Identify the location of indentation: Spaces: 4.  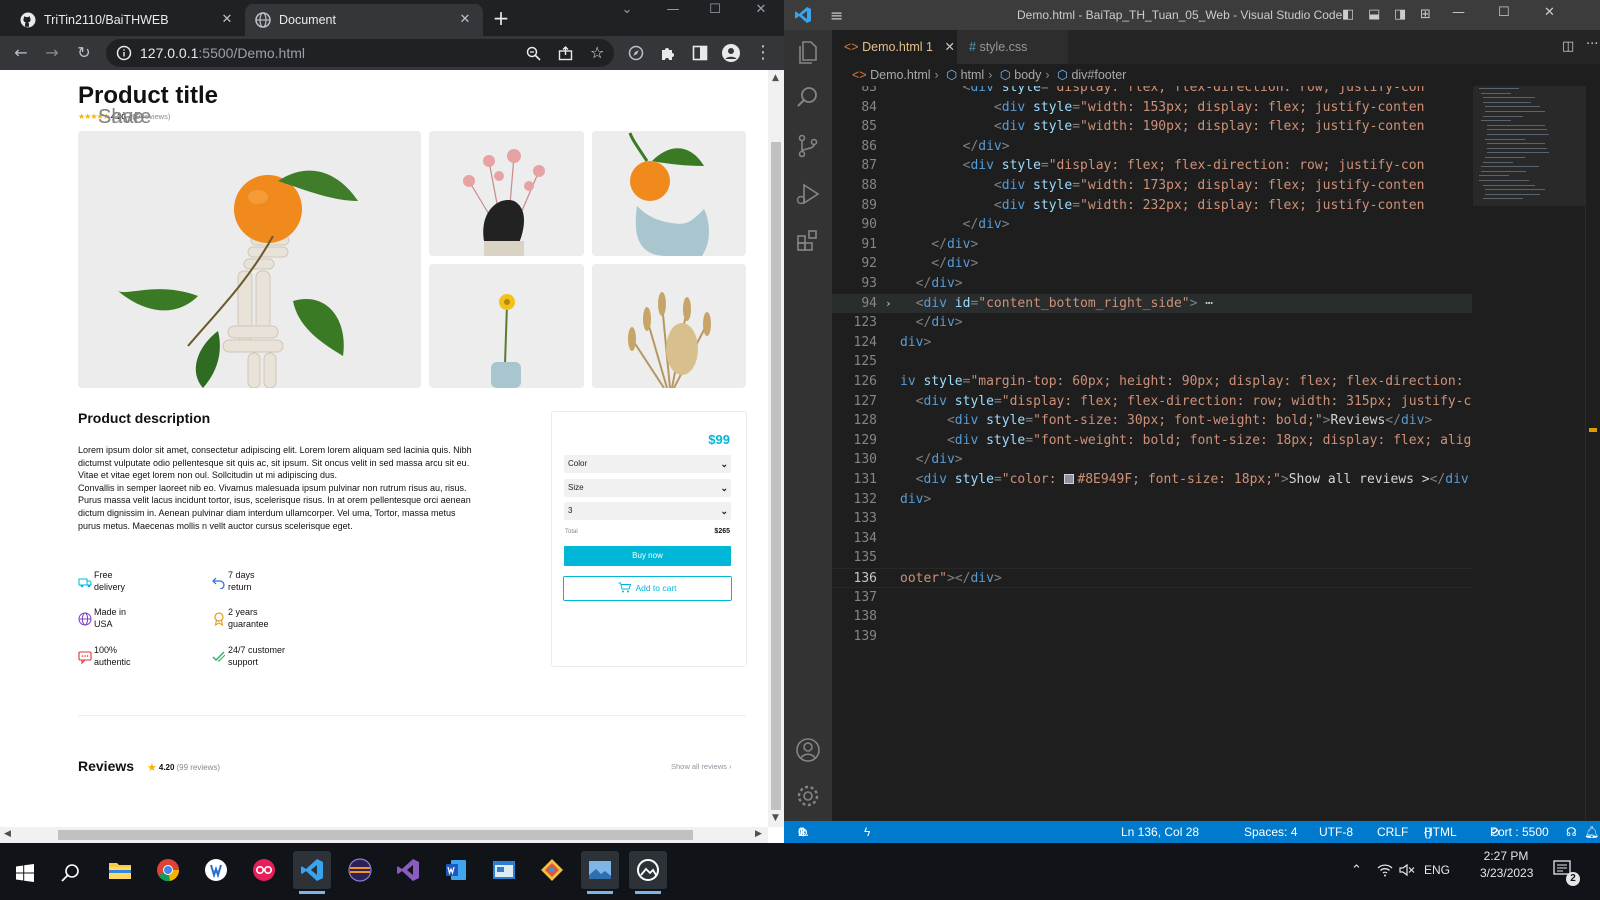
(1270, 832).